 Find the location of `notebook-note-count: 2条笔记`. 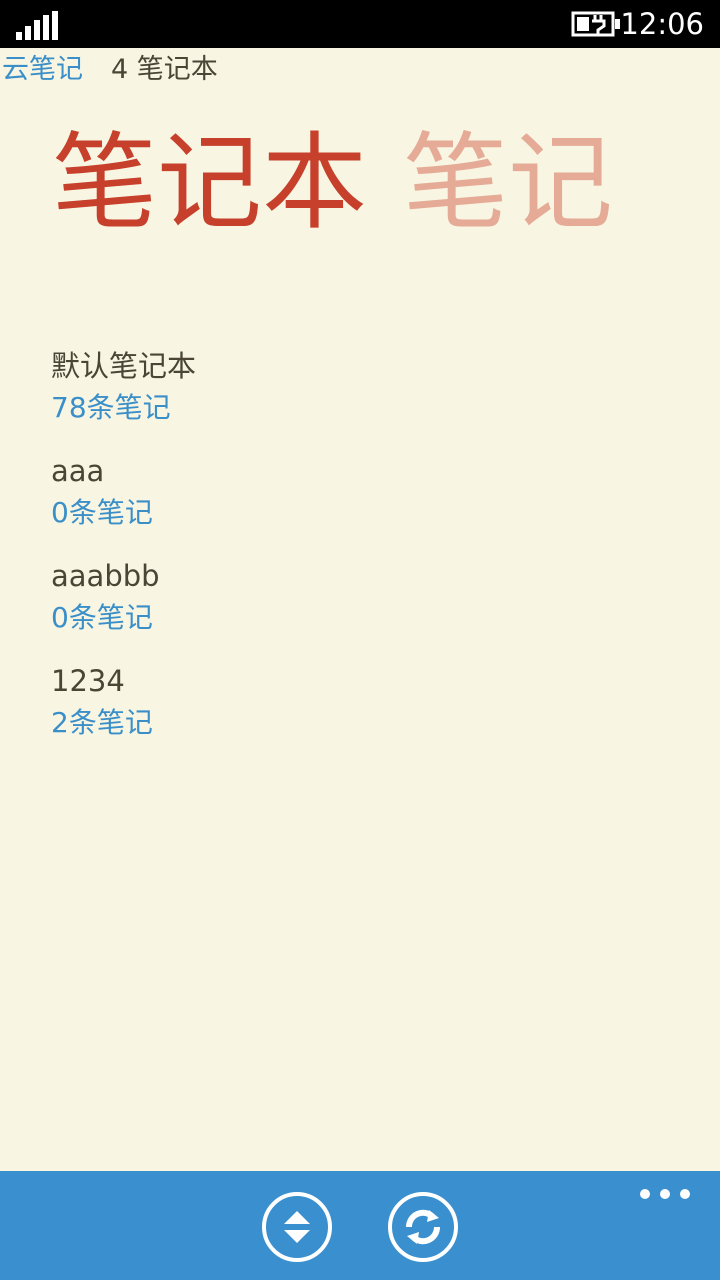

notebook-note-count: 2条笔记 is located at coordinates (102, 722).